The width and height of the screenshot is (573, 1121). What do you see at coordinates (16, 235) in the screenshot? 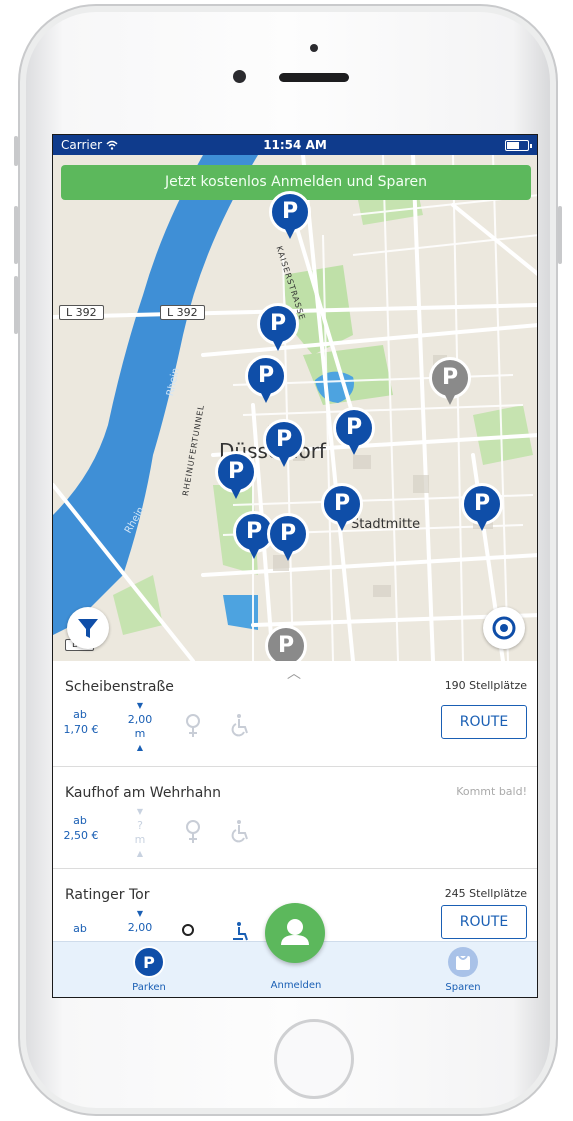
I see `volume-up-button` at bounding box center [16, 235].